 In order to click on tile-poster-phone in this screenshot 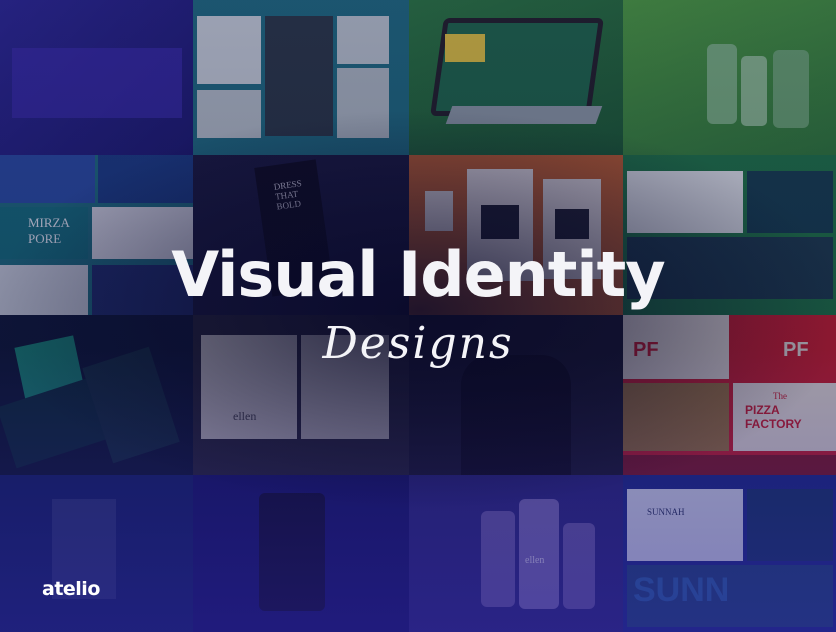, I will do `click(301, 553)`.